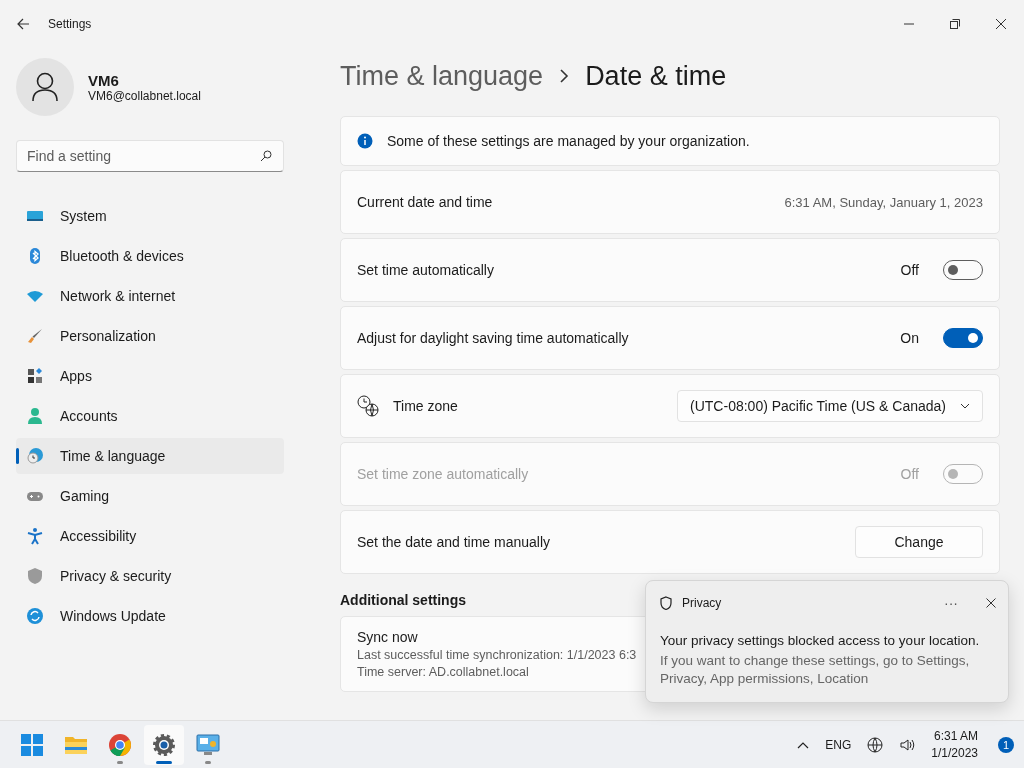  Describe the element at coordinates (955, 24) in the screenshot. I see `maximize-icon` at that location.